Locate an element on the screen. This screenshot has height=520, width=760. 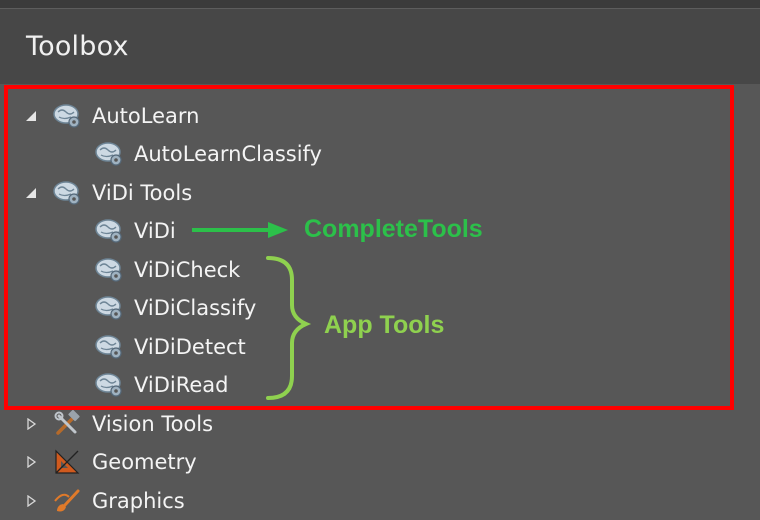
app-tools-label: App Tools is located at coordinates (384, 325).